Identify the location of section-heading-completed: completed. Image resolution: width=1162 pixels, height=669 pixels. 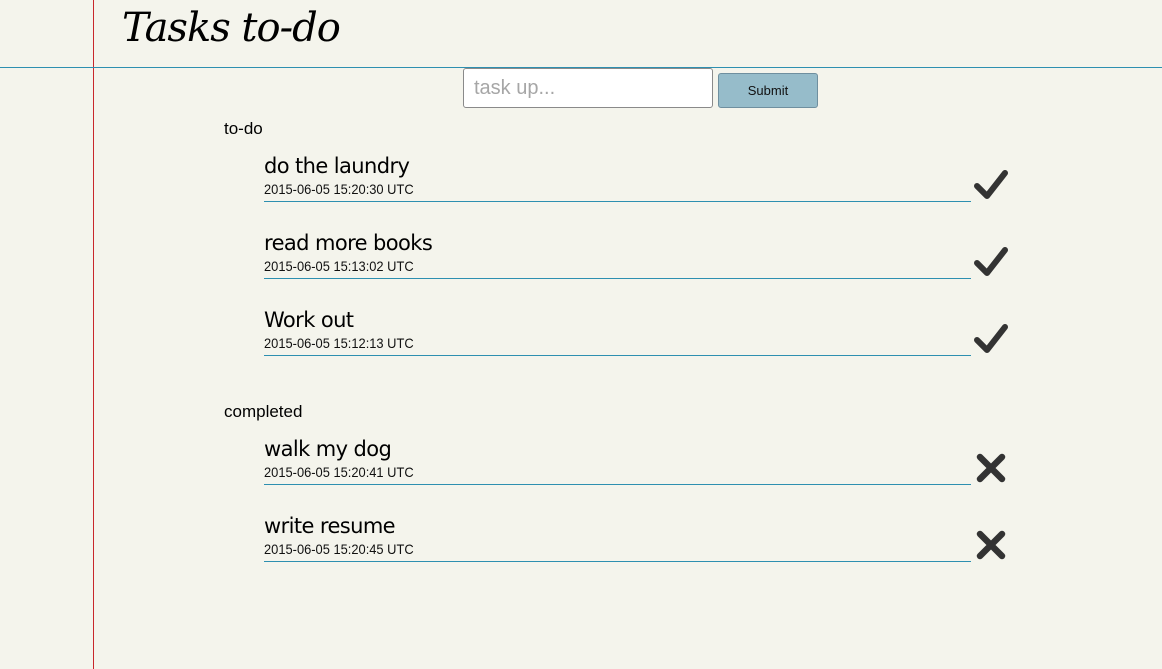
(263, 411).